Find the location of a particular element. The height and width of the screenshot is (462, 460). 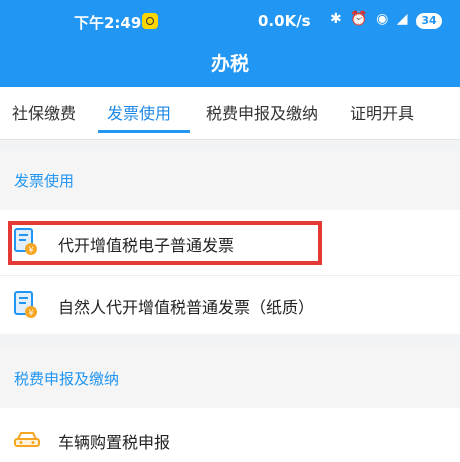

list-item-label: 车辆购置税申报 is located at coordinates (114, 442).